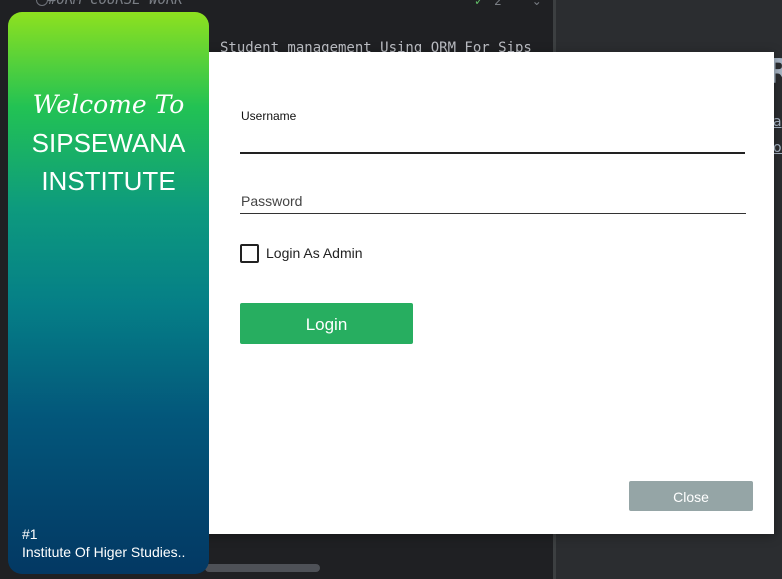  What do you see at coordinates (108, 143) in the screenshot?
I see `institute-name-line1: SIPSEWANA` at bounding box center [108, 143].